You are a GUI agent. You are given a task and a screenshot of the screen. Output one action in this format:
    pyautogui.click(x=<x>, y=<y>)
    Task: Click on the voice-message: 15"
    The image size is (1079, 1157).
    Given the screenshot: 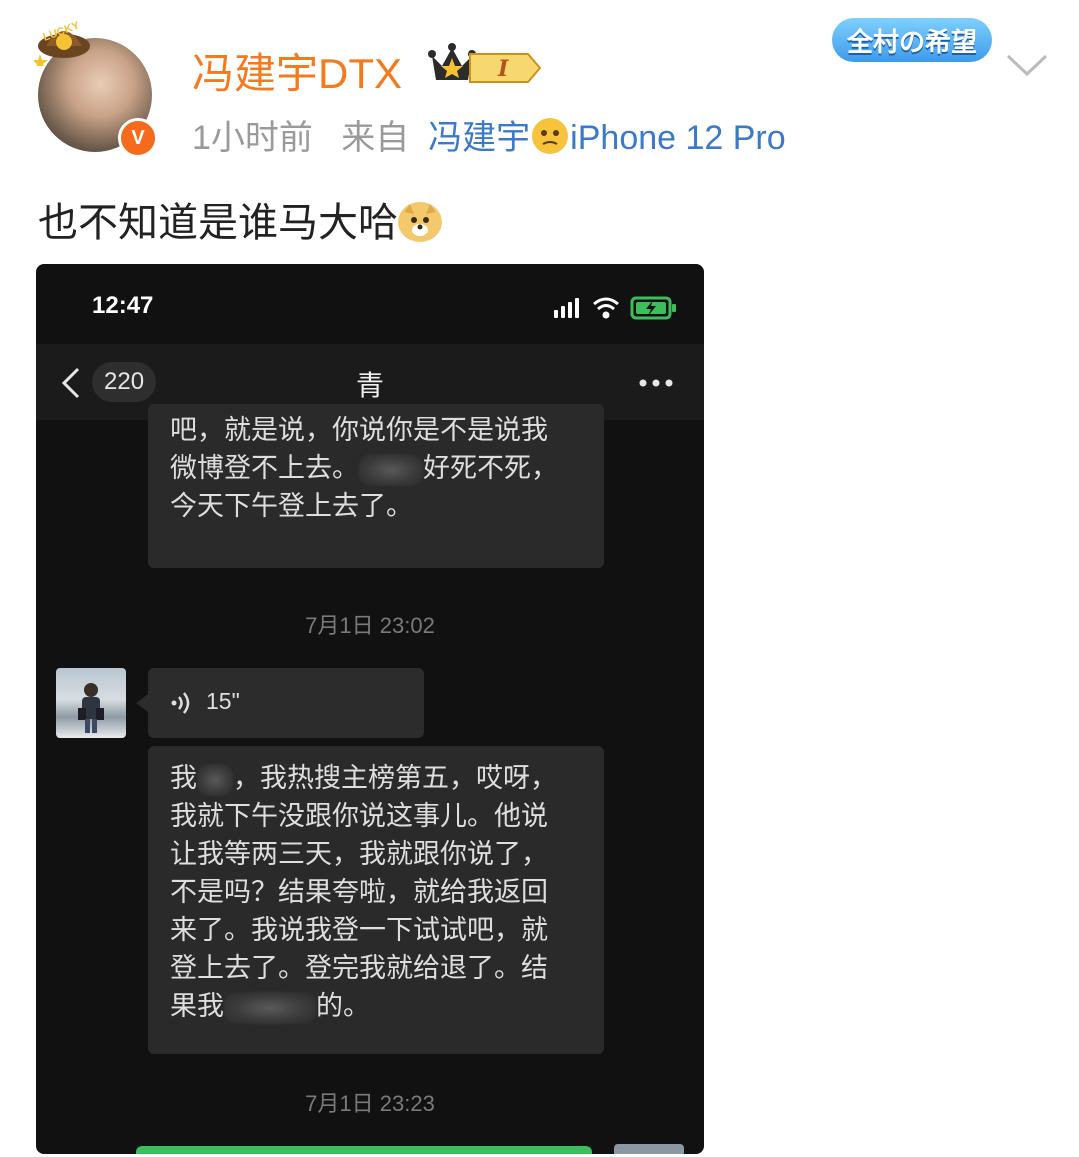 What is the action you would take?
    pyautogui.click(x=280, y=703)
    